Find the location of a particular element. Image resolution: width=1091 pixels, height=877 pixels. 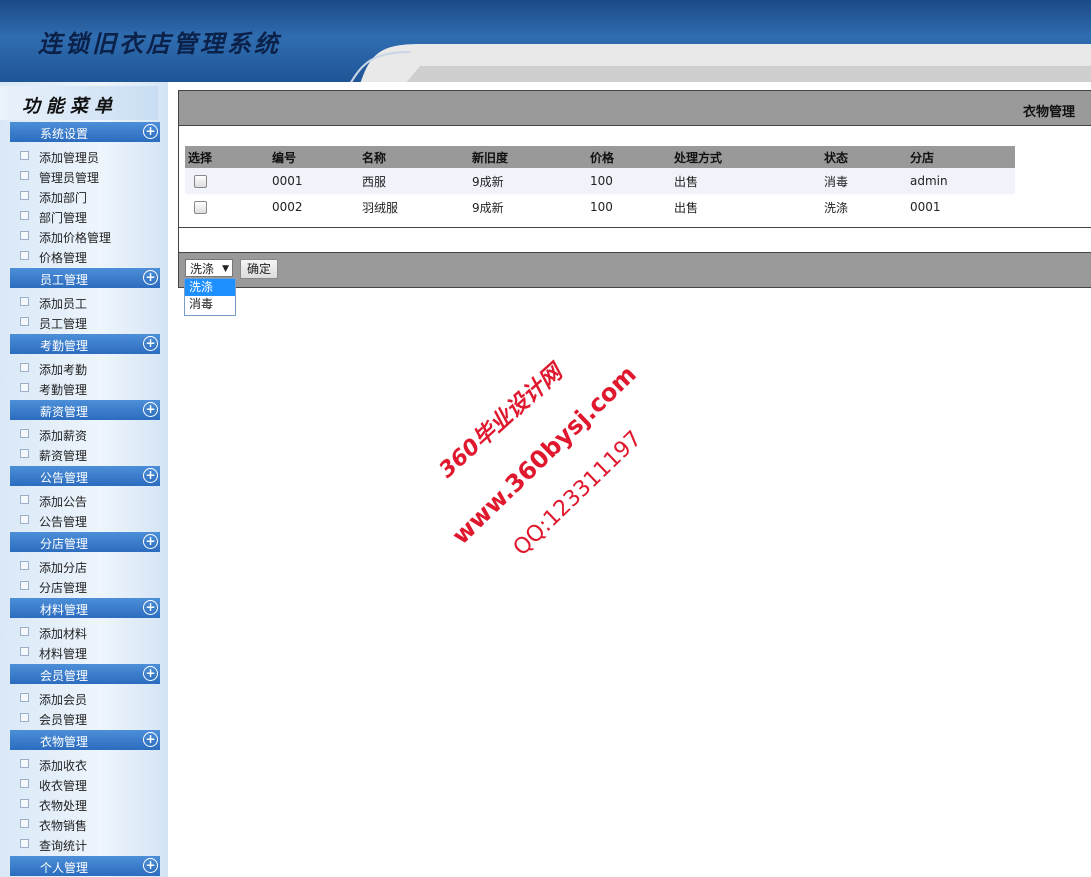

sidebar-category: 会员管理 + is located at coordinates (85, 674).